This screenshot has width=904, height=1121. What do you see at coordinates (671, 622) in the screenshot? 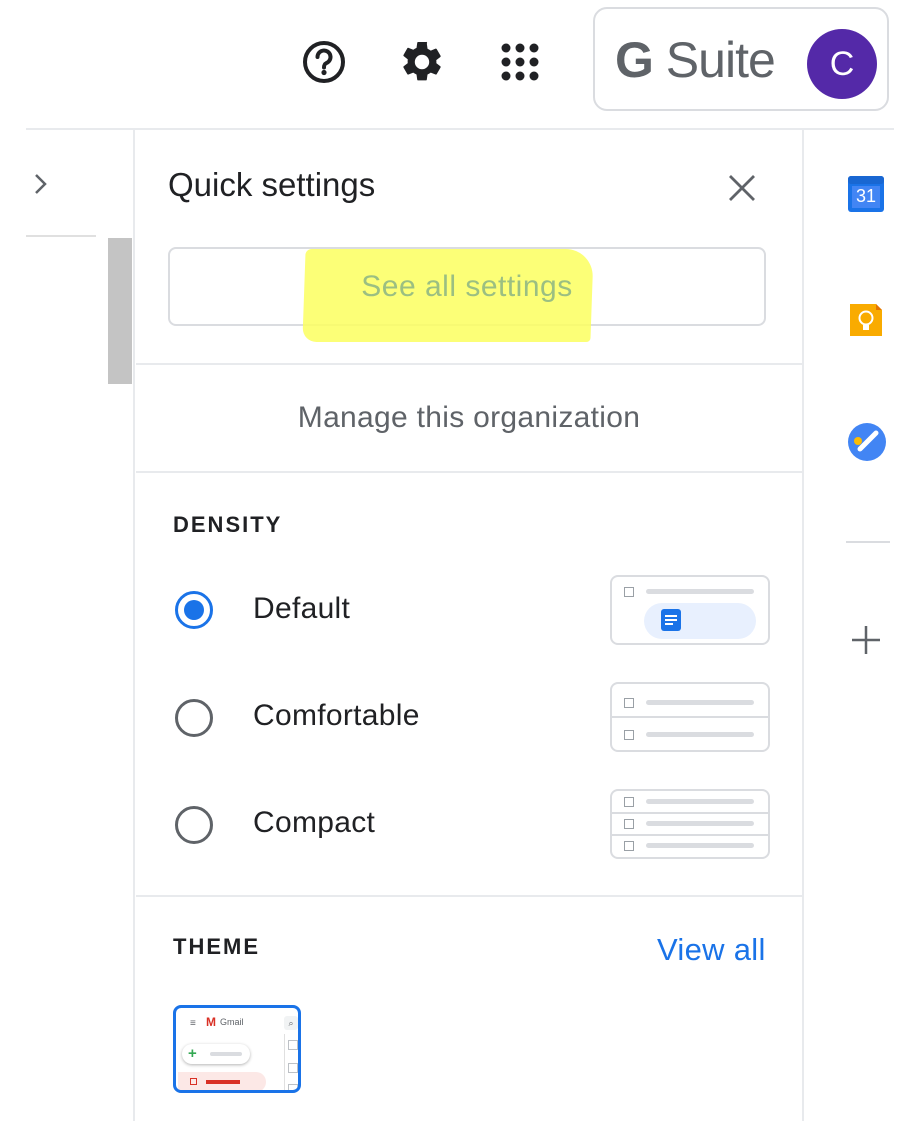
I see `document-icon` at bounding box center [671, 622].